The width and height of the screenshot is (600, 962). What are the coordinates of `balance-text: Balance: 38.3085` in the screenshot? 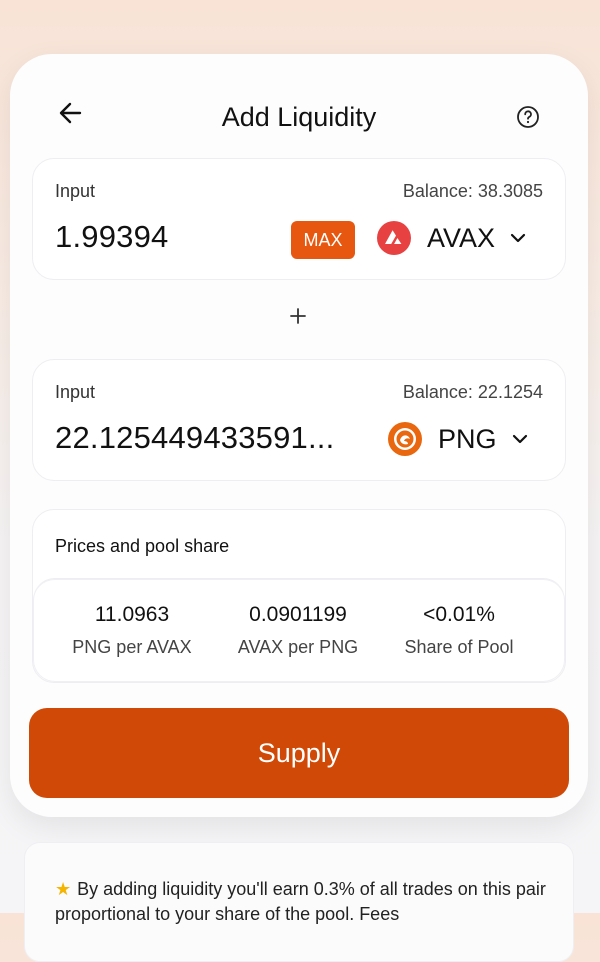 It's located at (472, 191).